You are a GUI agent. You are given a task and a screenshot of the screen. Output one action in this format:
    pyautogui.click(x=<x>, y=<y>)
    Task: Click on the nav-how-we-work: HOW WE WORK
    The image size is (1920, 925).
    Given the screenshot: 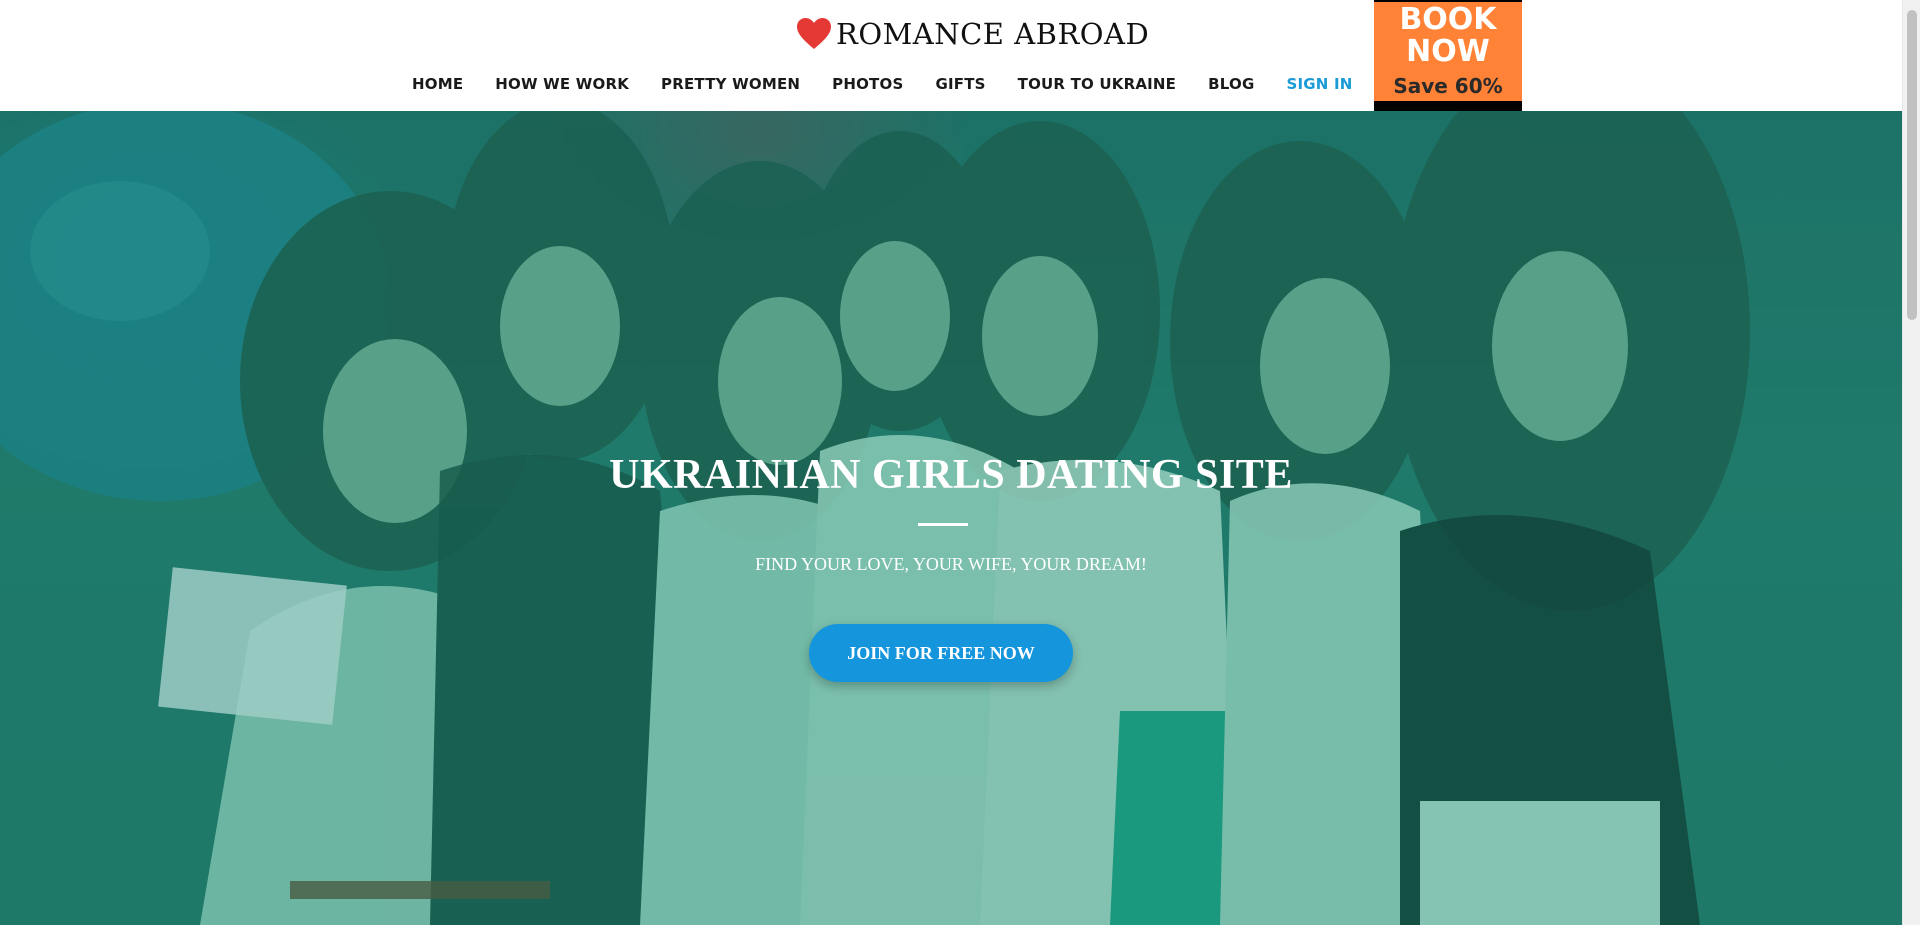 What is the action you would take?
    pyautogui.click(x=562, y=84)
    